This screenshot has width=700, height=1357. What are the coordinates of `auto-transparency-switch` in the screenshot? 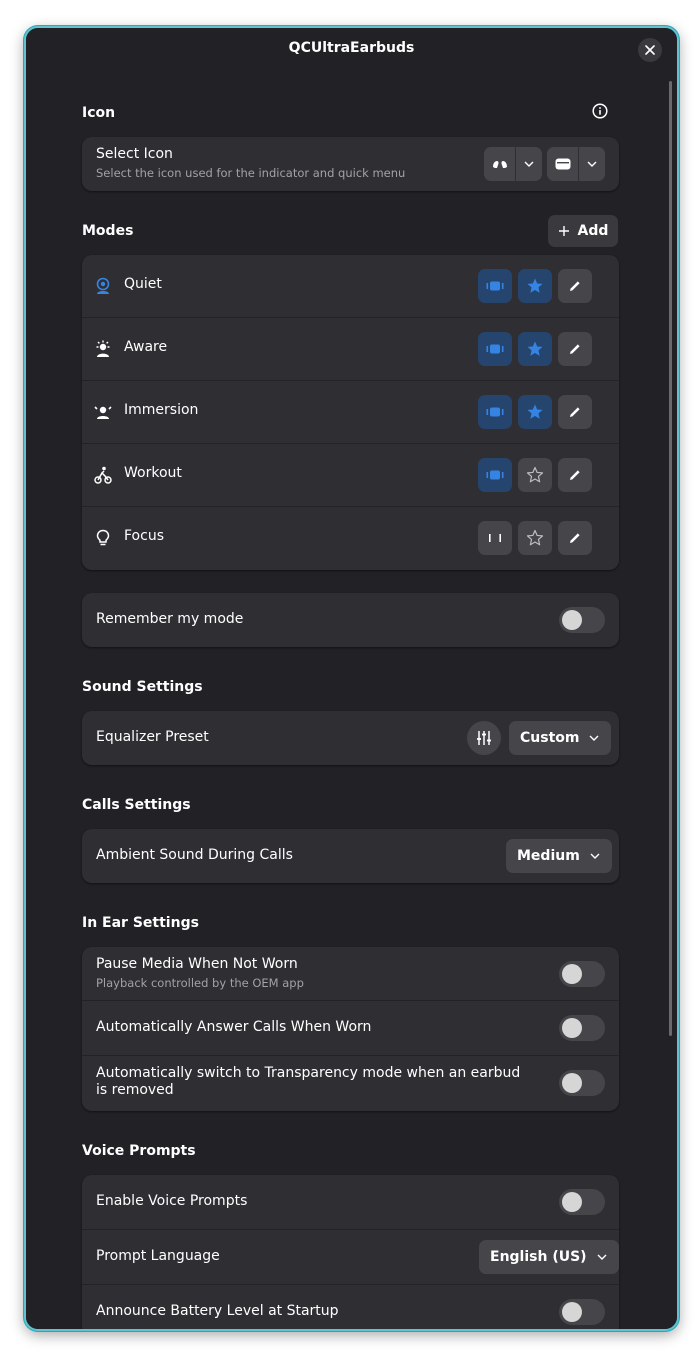 It's located at (582, 1083).